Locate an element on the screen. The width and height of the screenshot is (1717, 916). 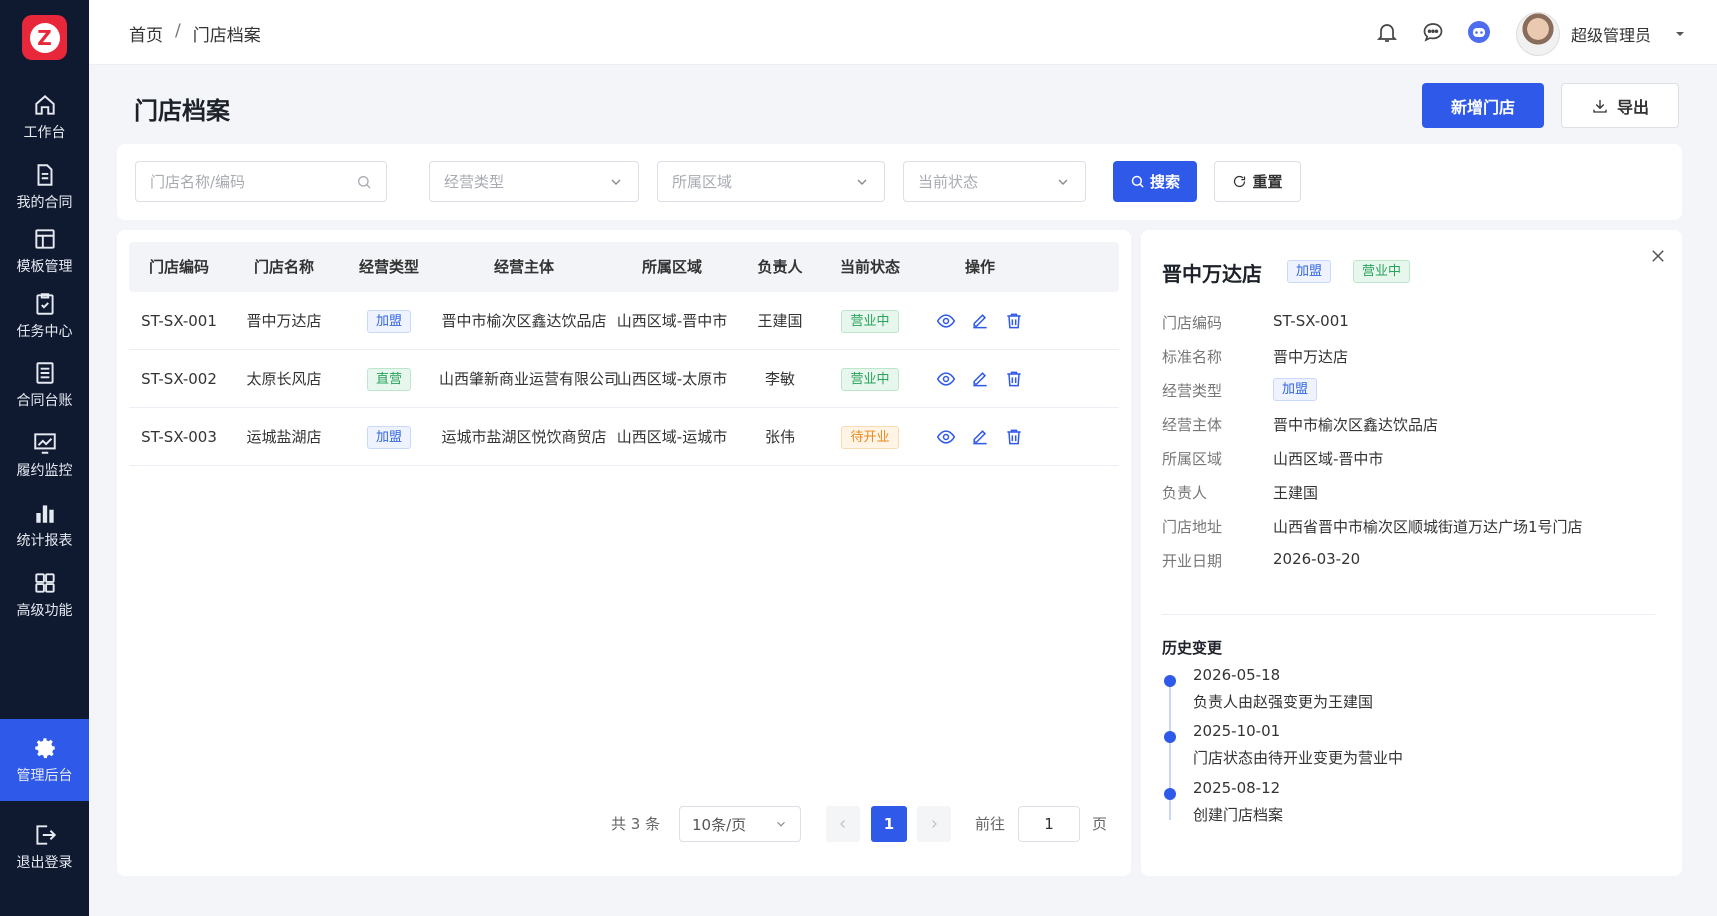
reset-button: 重置 is located at coordinates (1257, 181).